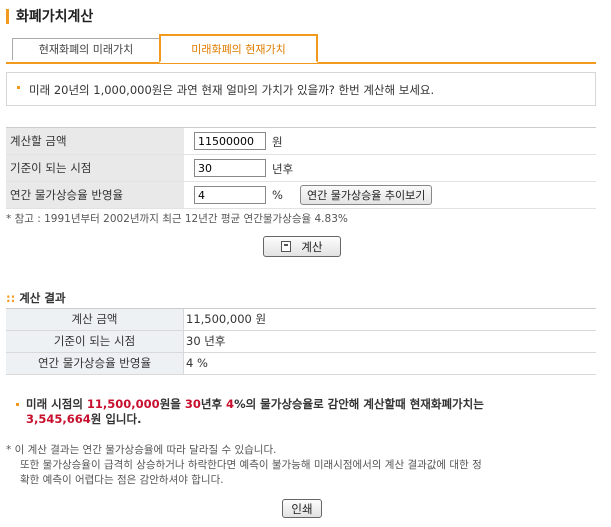 The height and width of the screenshot is (527, 611). Describe the element at coordinates (230, 141) in the screenshot. I see `amount-input` at that location.